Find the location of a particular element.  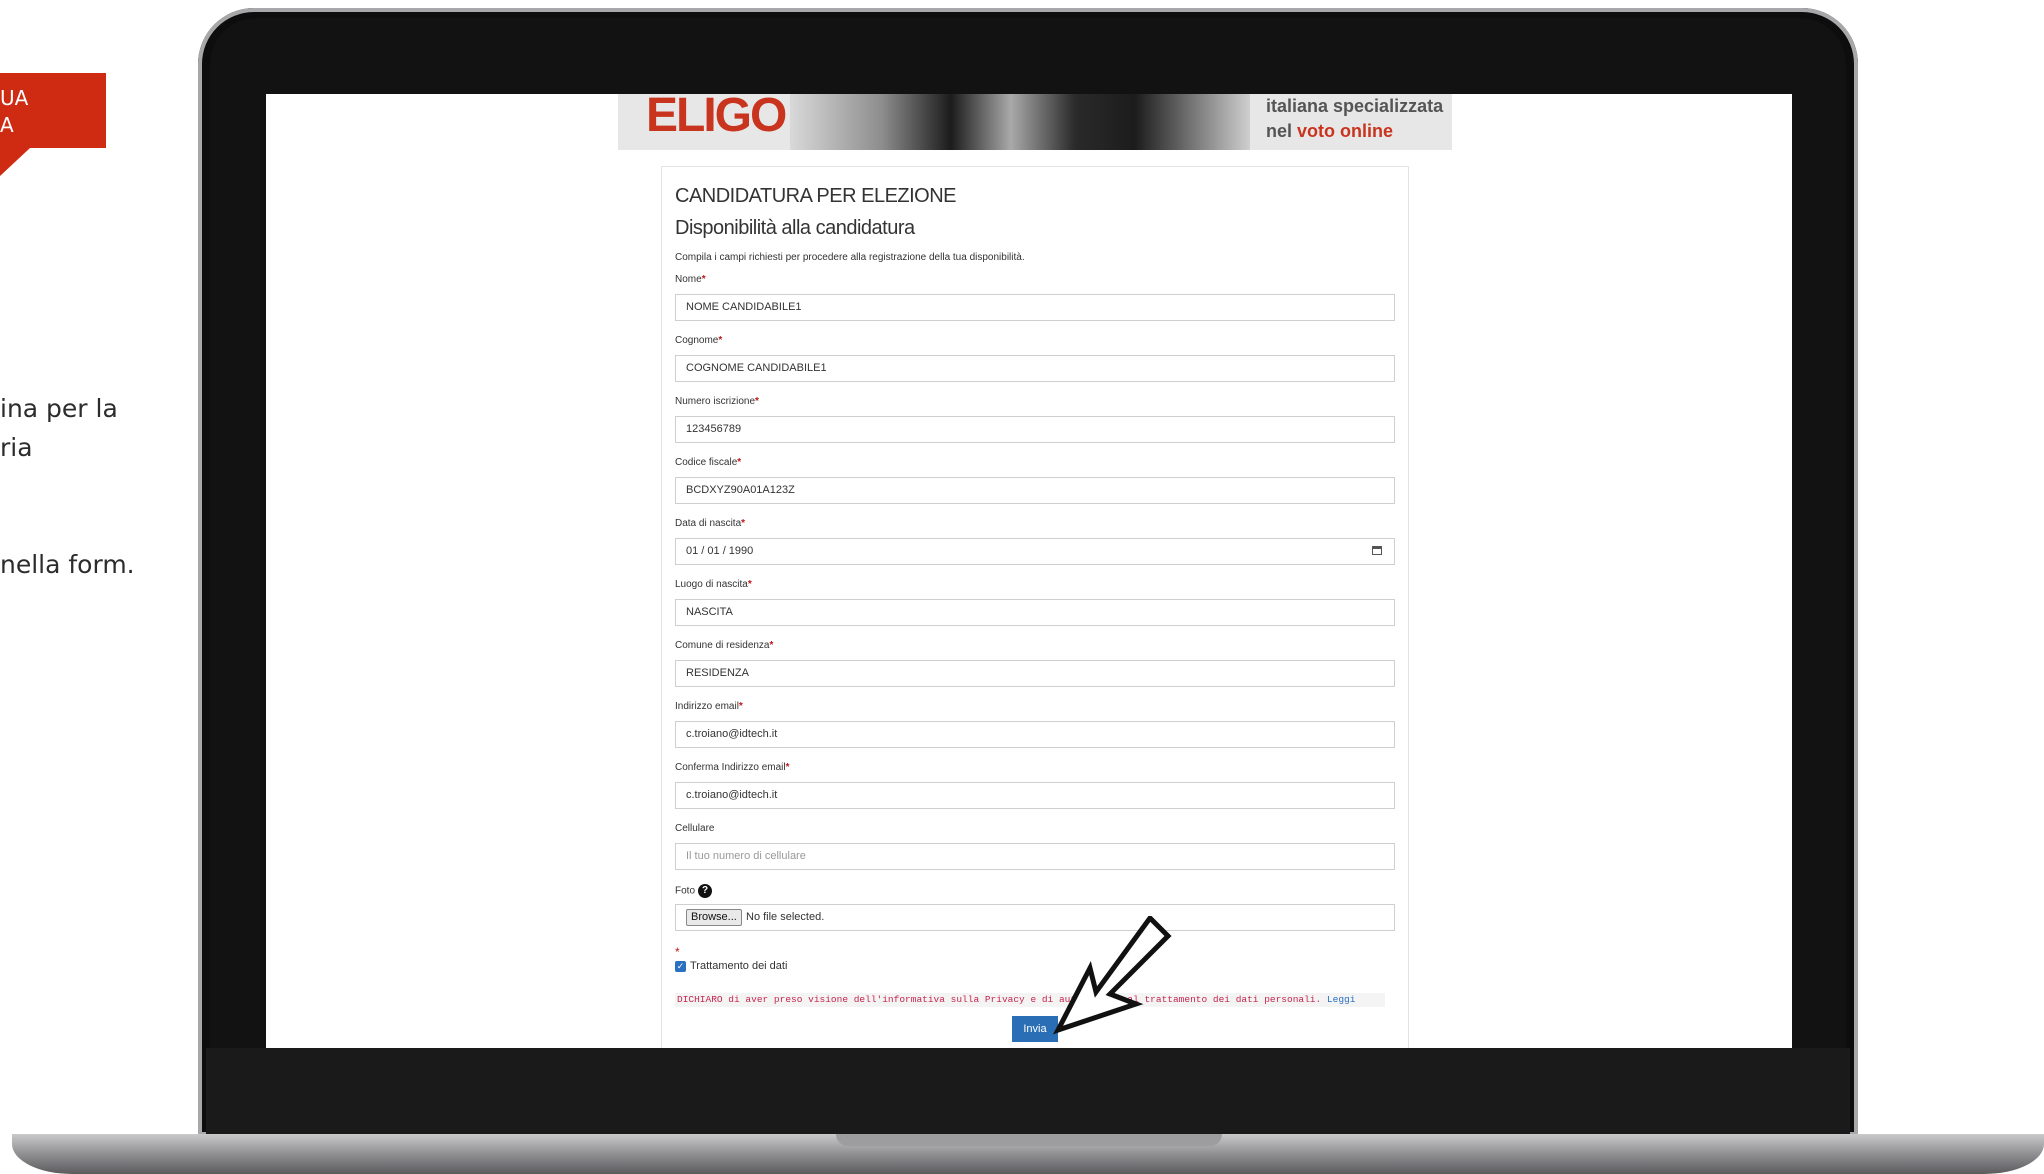

comune-residenza-input: RESIDENZA is located at coordinates (1035, 673).